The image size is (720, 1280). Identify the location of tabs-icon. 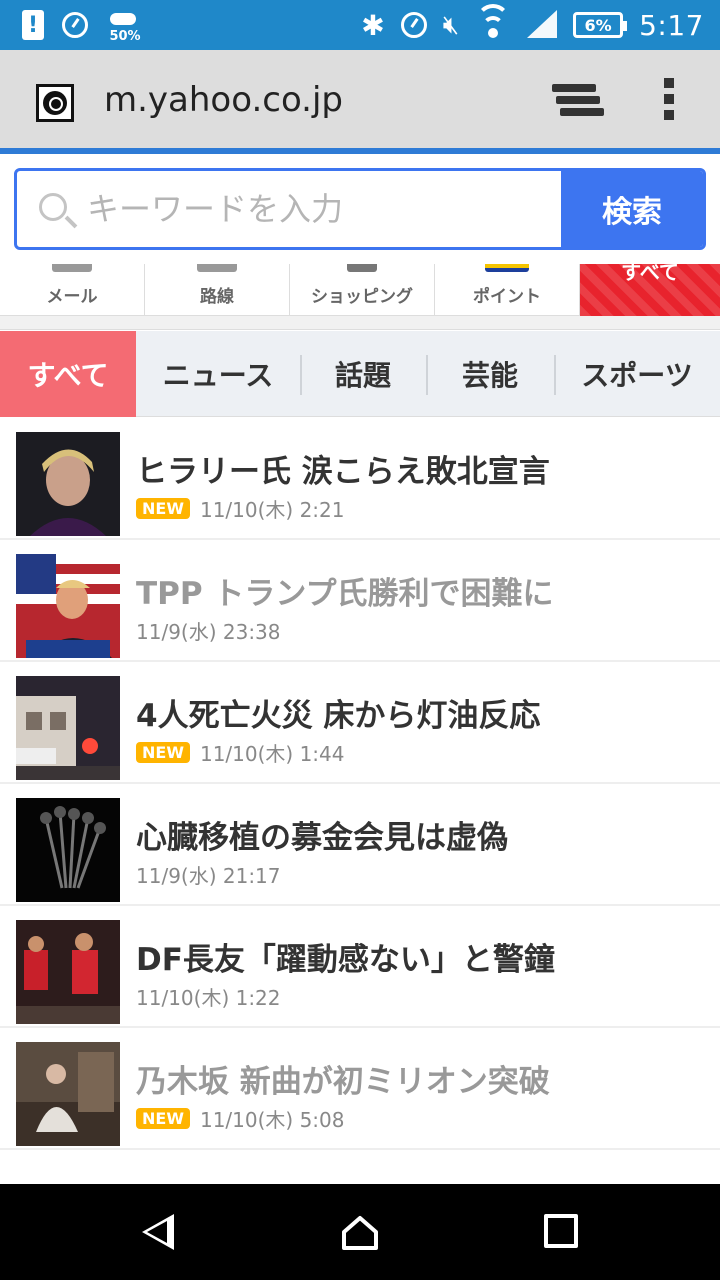
(578, 102).